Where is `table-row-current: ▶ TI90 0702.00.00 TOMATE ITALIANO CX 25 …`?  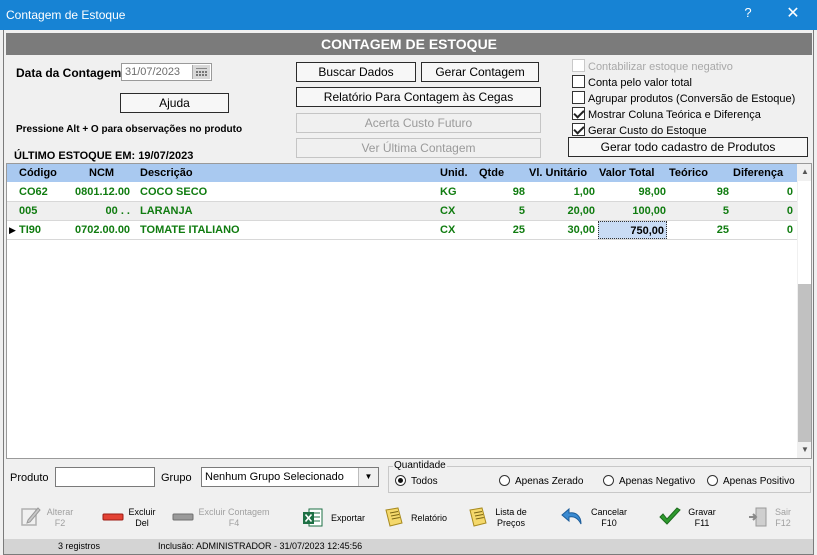 table-row-current: ▶ TI90 0702.00.00 TOMATE ITALIANO CX 25 … is located at coordinates (402, 230).